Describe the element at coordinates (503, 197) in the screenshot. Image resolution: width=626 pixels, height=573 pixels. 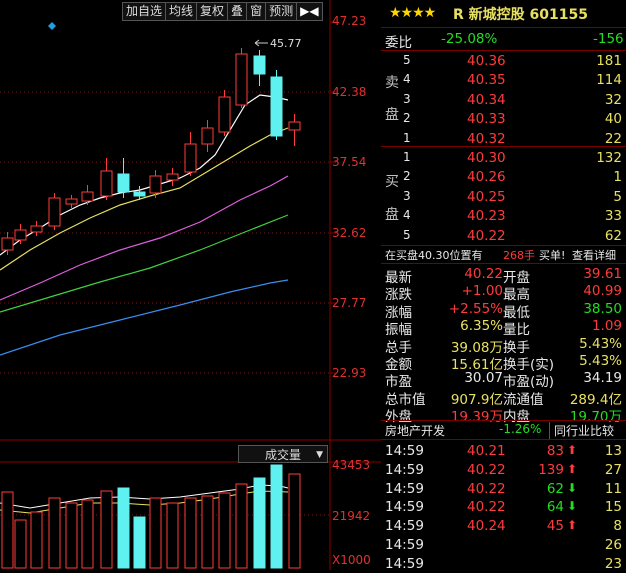
I see `buy-level-row: 3 40.25 5` at that location.